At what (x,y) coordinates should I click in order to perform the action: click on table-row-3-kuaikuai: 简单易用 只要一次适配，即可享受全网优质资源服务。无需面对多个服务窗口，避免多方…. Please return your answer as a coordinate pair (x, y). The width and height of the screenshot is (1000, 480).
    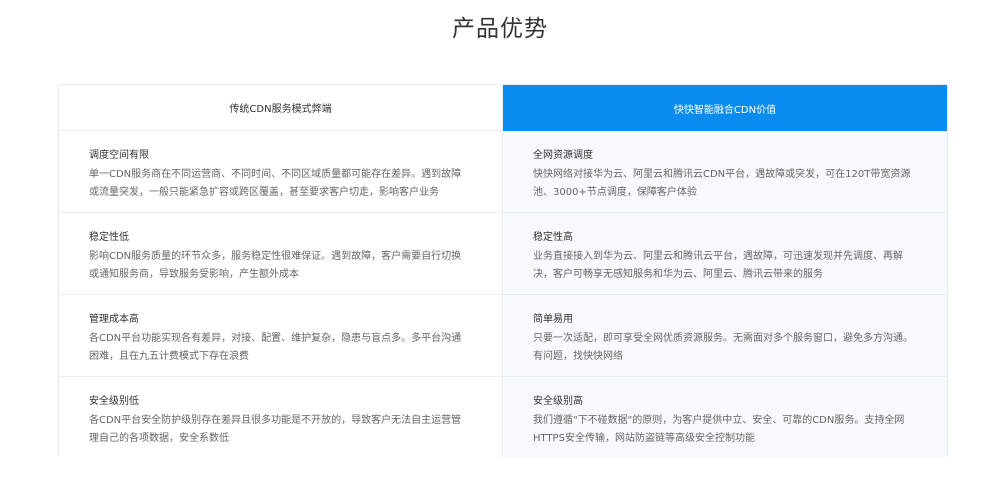
    Looking at the image, I should click on (725, 336).